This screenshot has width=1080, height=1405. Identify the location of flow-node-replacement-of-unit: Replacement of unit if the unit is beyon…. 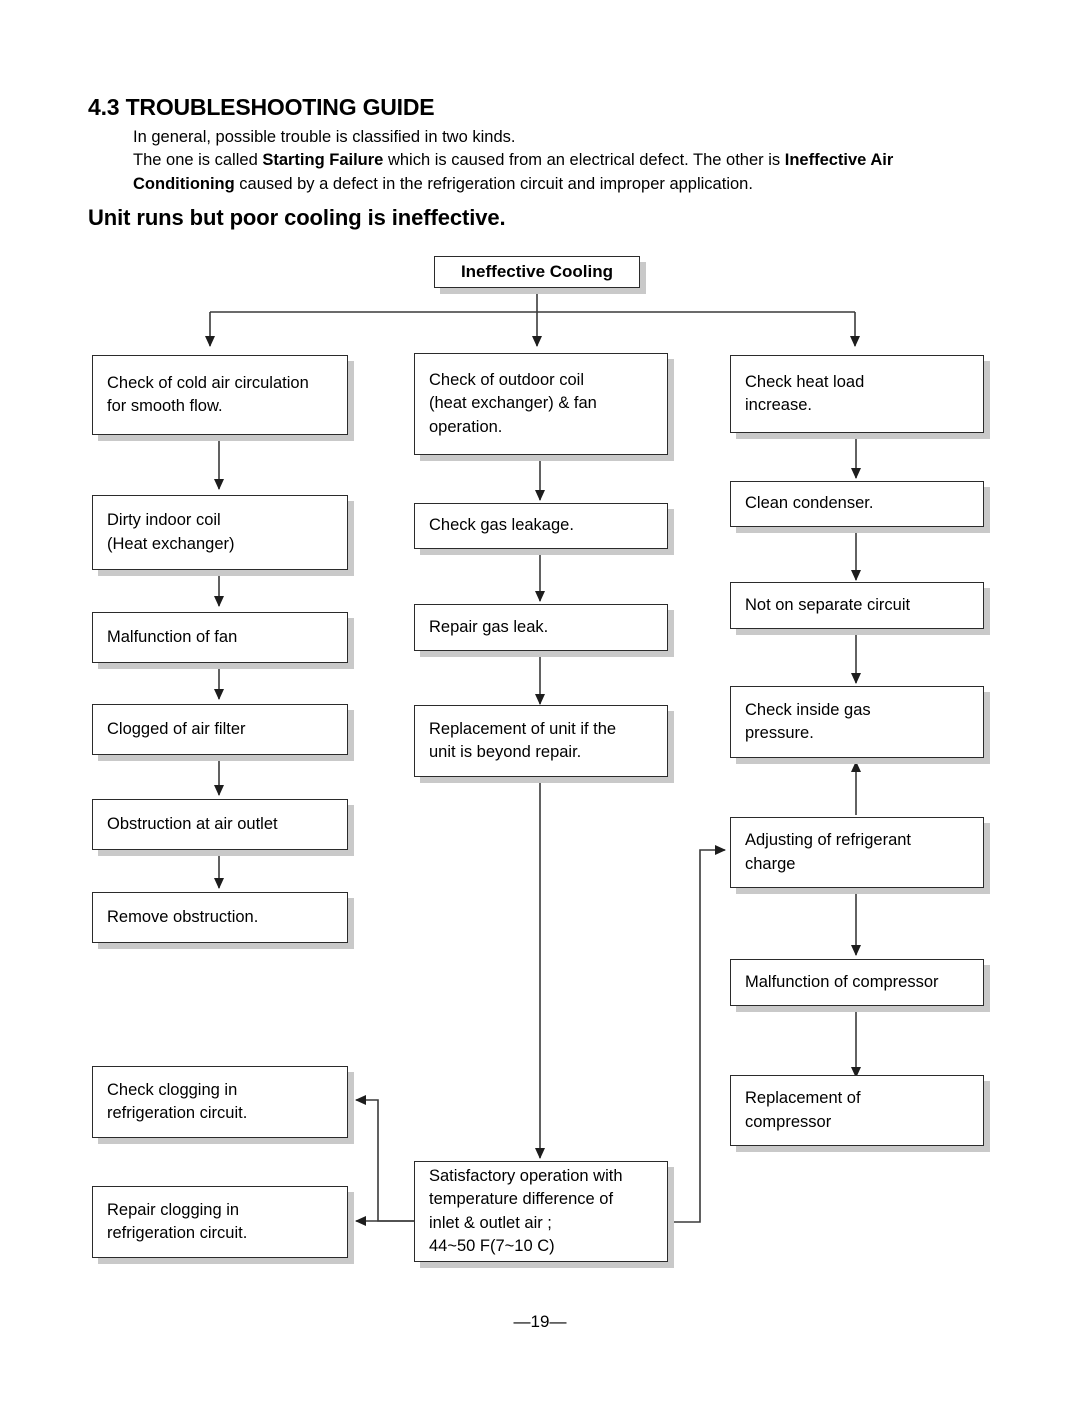
(541, 741).